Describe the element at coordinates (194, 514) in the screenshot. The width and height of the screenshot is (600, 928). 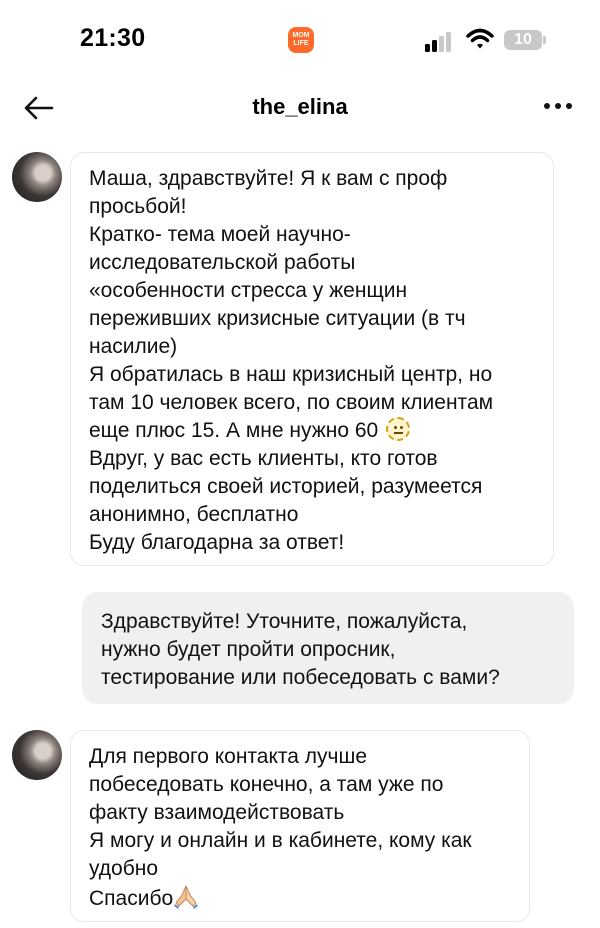
I see `message-line: анонимно, бесплатно` at that location.